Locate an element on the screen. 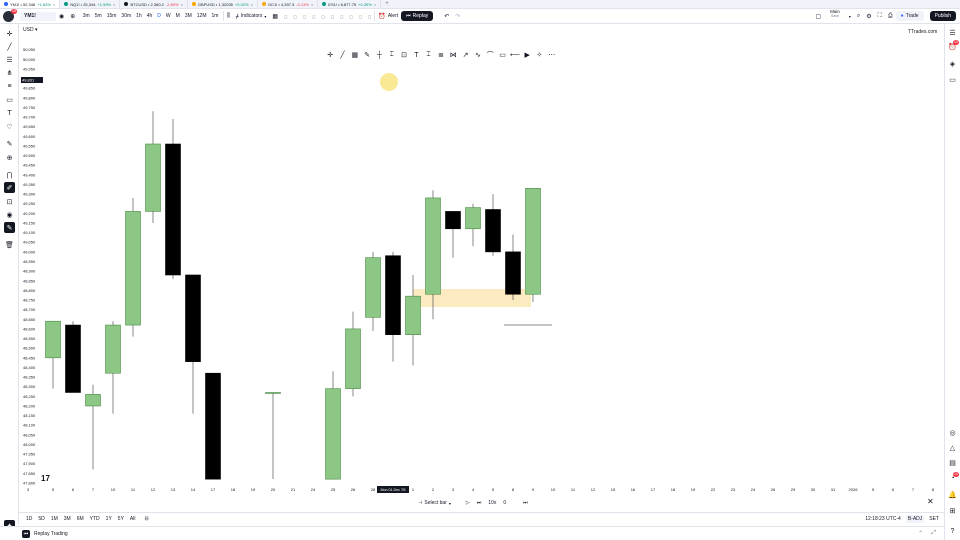 The width and height of the screenshot is (960, 540). compare-plus-icon: ⊕ is located at coordinates (72, 16).